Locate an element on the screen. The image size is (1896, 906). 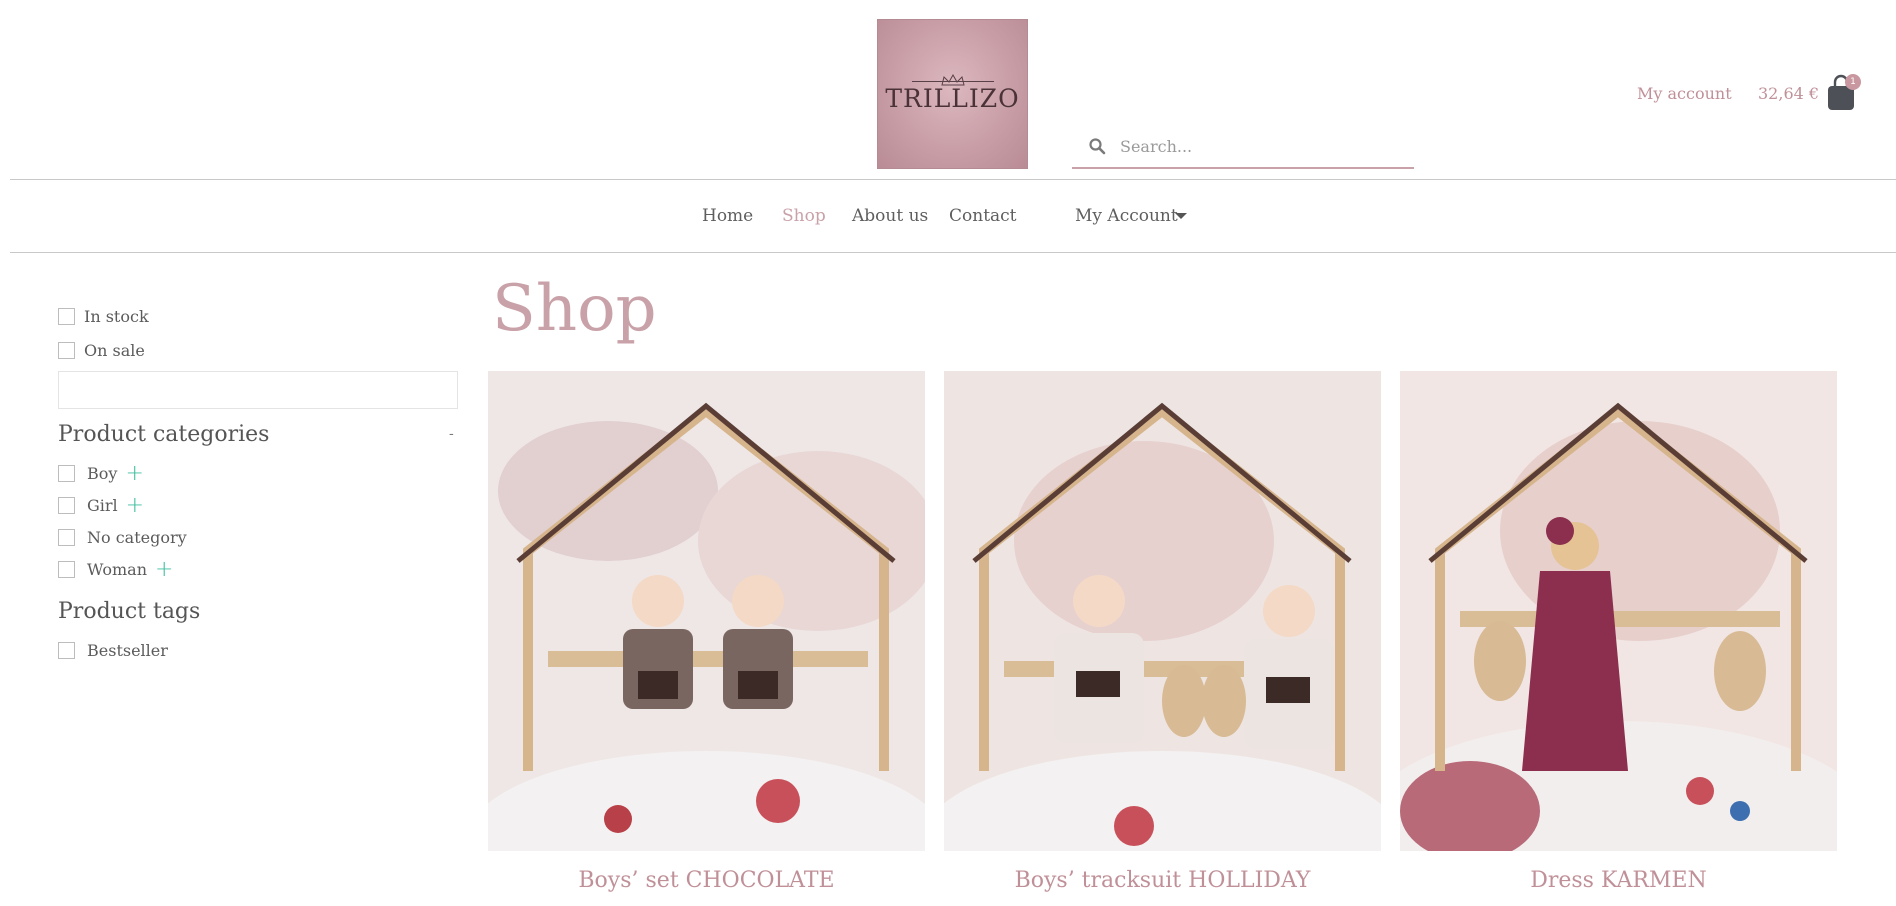
product-card: Dress KARMEN is located at coordinates (1618, 632).